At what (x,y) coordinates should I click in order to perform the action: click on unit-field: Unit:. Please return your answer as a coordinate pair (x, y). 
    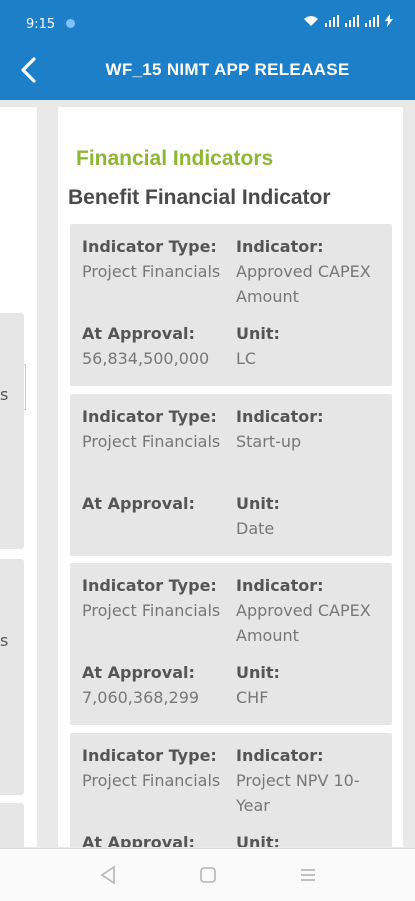
    Looking at the image, I should click on (311, 838).